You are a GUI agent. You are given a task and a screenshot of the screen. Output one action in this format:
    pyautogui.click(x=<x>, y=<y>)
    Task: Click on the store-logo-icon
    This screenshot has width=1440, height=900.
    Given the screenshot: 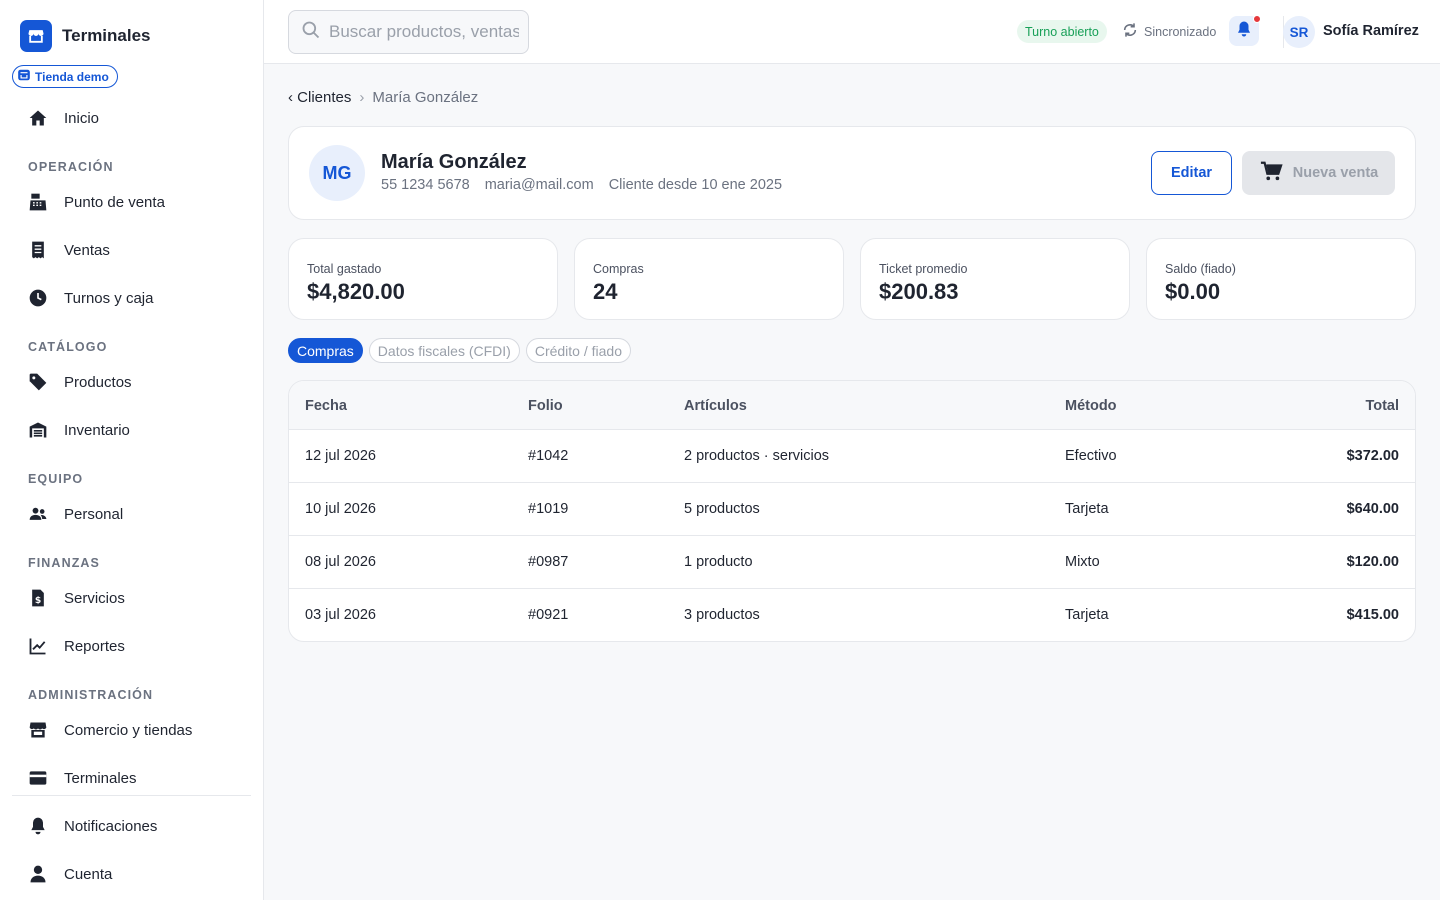 What is the action you would take?
    pyautogui.click(x=36, y=36)
    